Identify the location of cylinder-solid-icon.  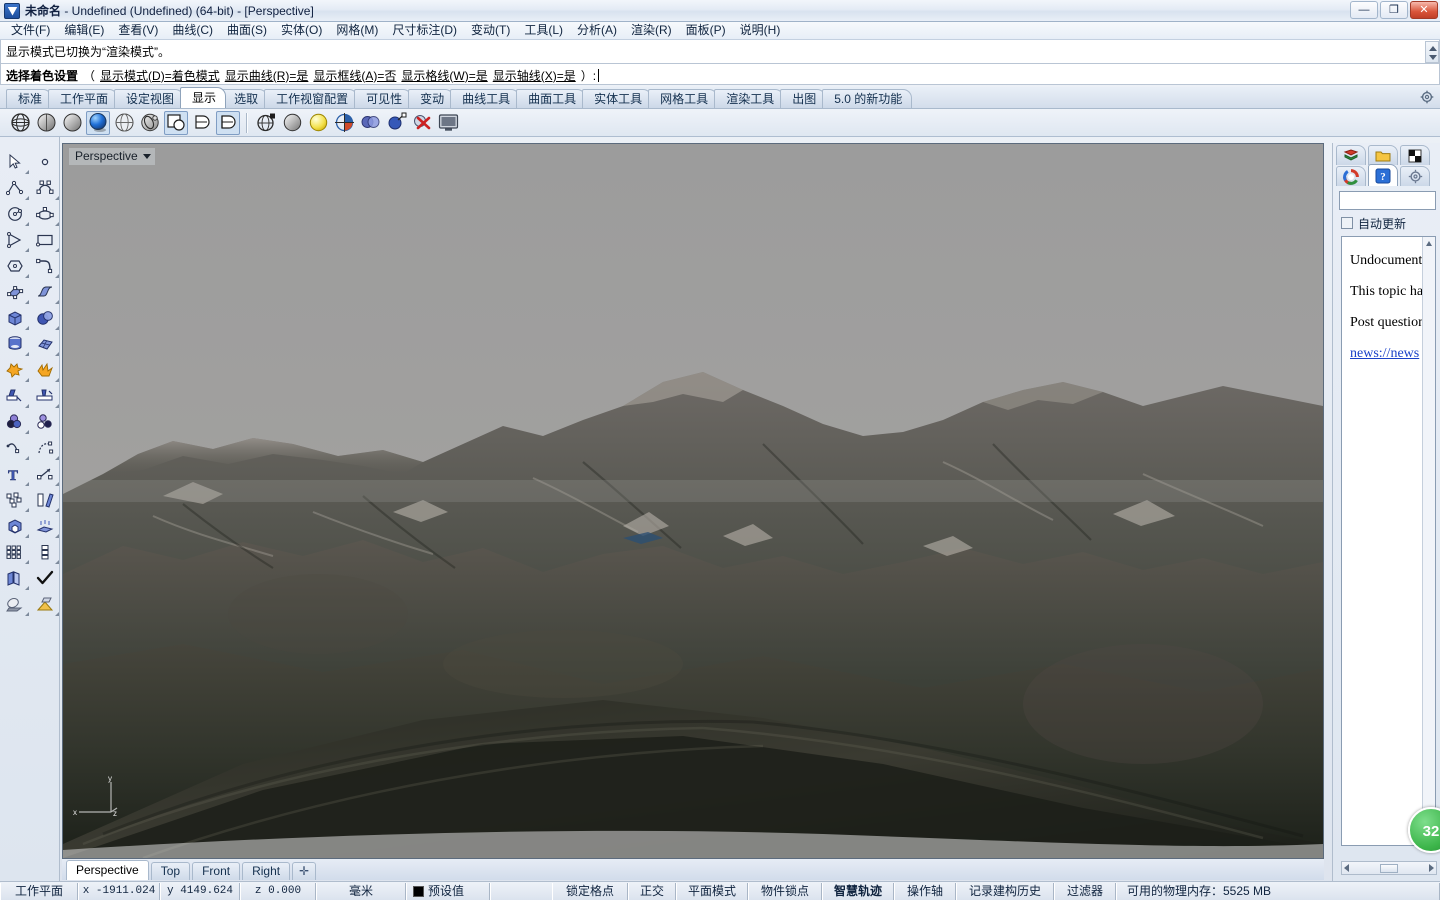
(15, 344).